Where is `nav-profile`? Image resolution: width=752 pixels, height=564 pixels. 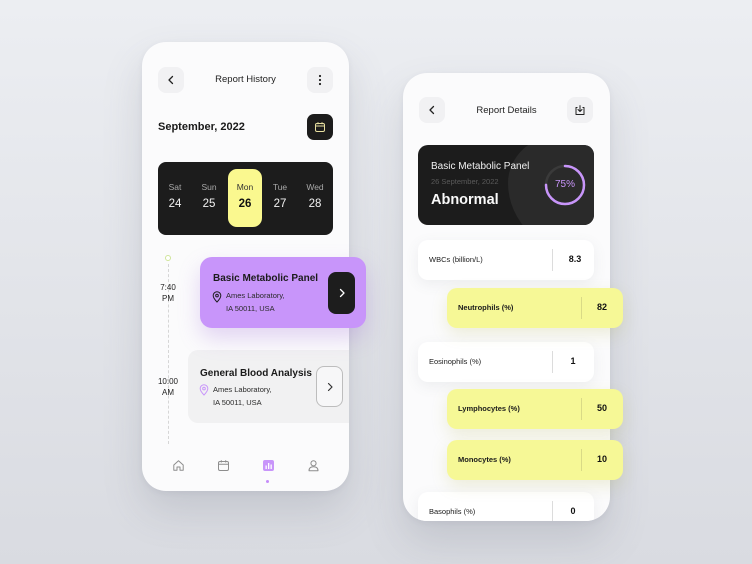
nav-profile is located at coordinates (313, 465).